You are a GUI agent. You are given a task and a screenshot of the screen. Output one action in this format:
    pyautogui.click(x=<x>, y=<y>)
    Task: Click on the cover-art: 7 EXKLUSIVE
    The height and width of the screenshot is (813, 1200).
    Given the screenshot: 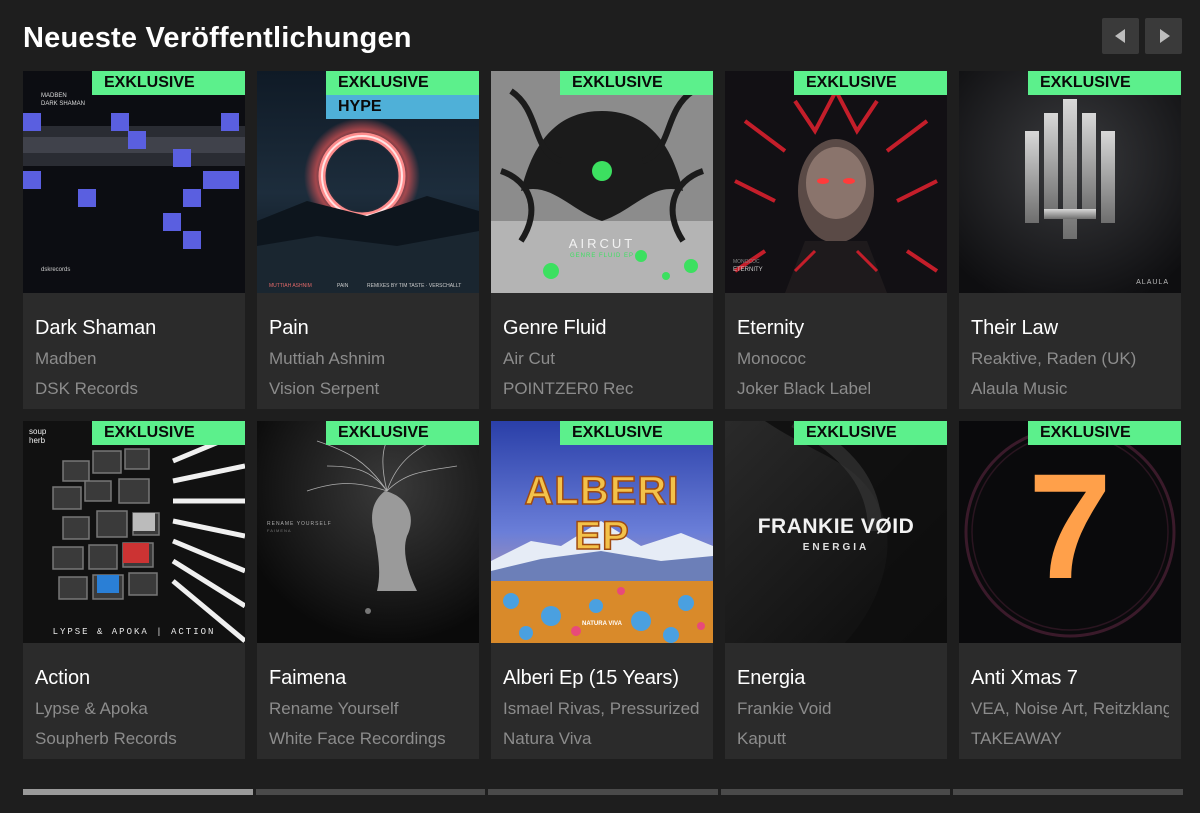 What is the action you would take?
    pyautogui.click(x=1070, y=532)
    